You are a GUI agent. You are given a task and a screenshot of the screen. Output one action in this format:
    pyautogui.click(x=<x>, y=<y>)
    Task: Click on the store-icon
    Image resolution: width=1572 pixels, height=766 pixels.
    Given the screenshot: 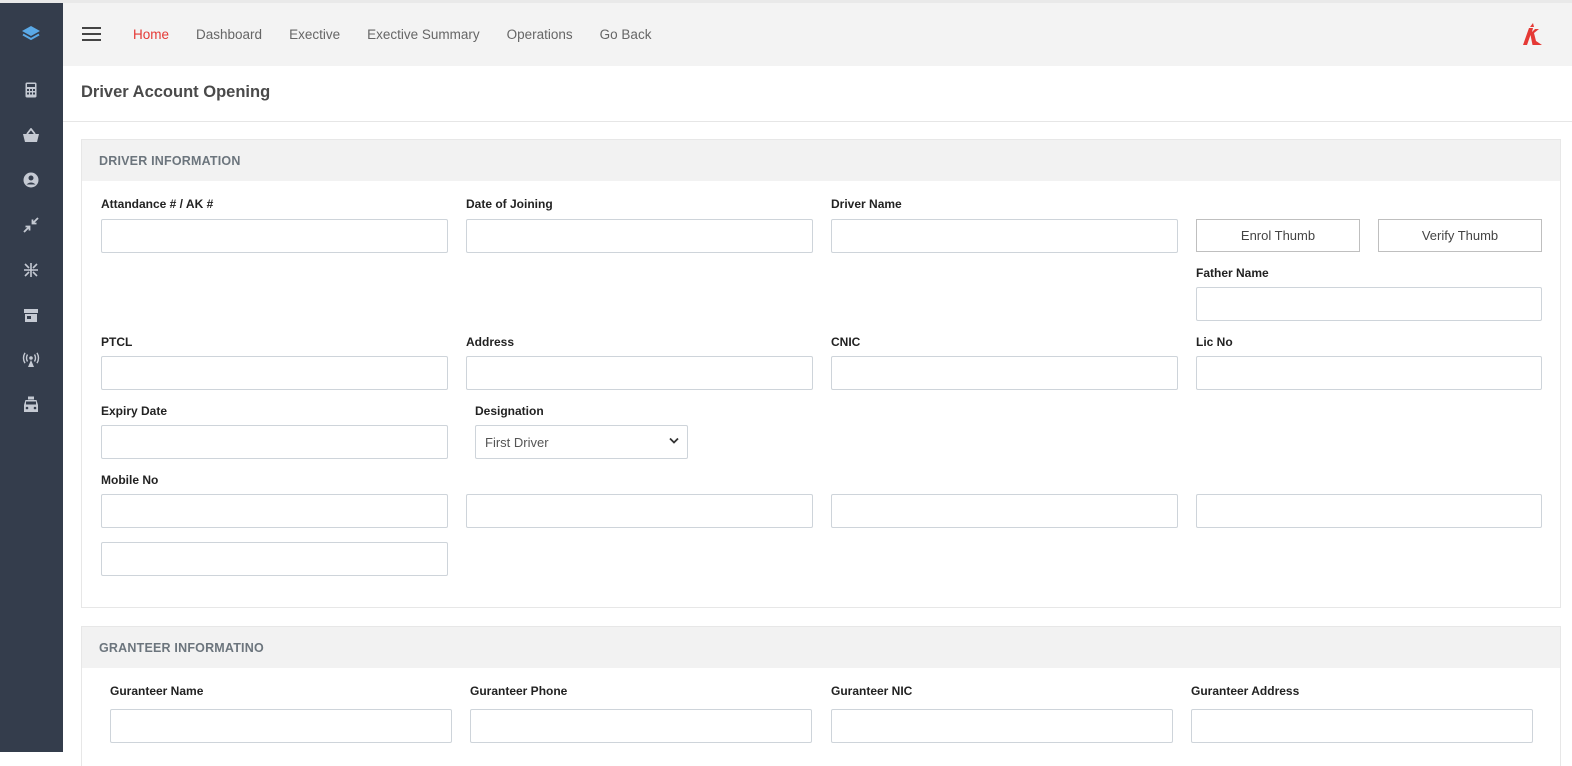 What is the action you would take?
    pyautogui.click(x=31, y=315)
    